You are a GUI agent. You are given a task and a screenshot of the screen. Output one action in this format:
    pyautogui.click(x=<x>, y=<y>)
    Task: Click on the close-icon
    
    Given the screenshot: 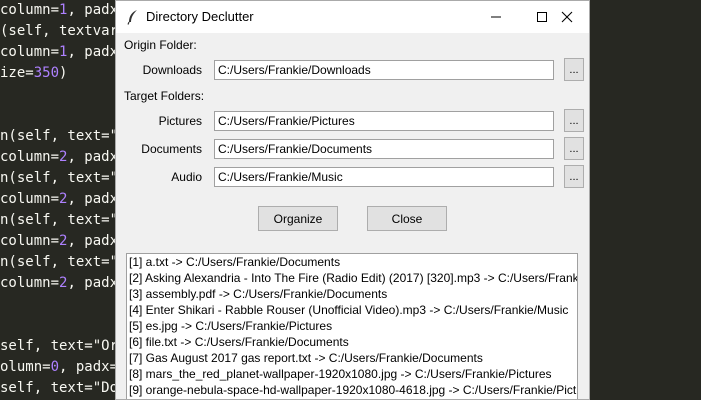 What is the action you would take?
    pyautogui.click(x=567, y=17)
    